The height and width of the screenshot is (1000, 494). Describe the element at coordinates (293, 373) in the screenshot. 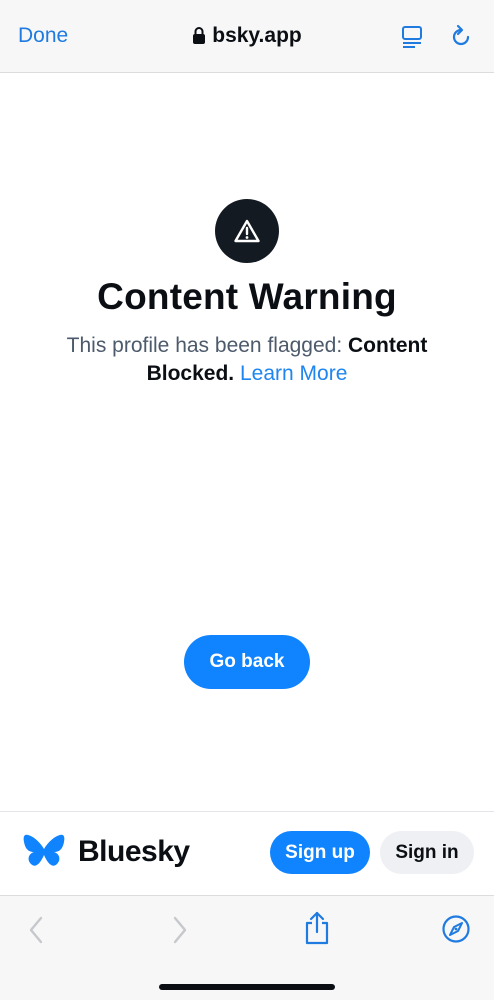

I see `learn-more-link: Learn More` at that location.